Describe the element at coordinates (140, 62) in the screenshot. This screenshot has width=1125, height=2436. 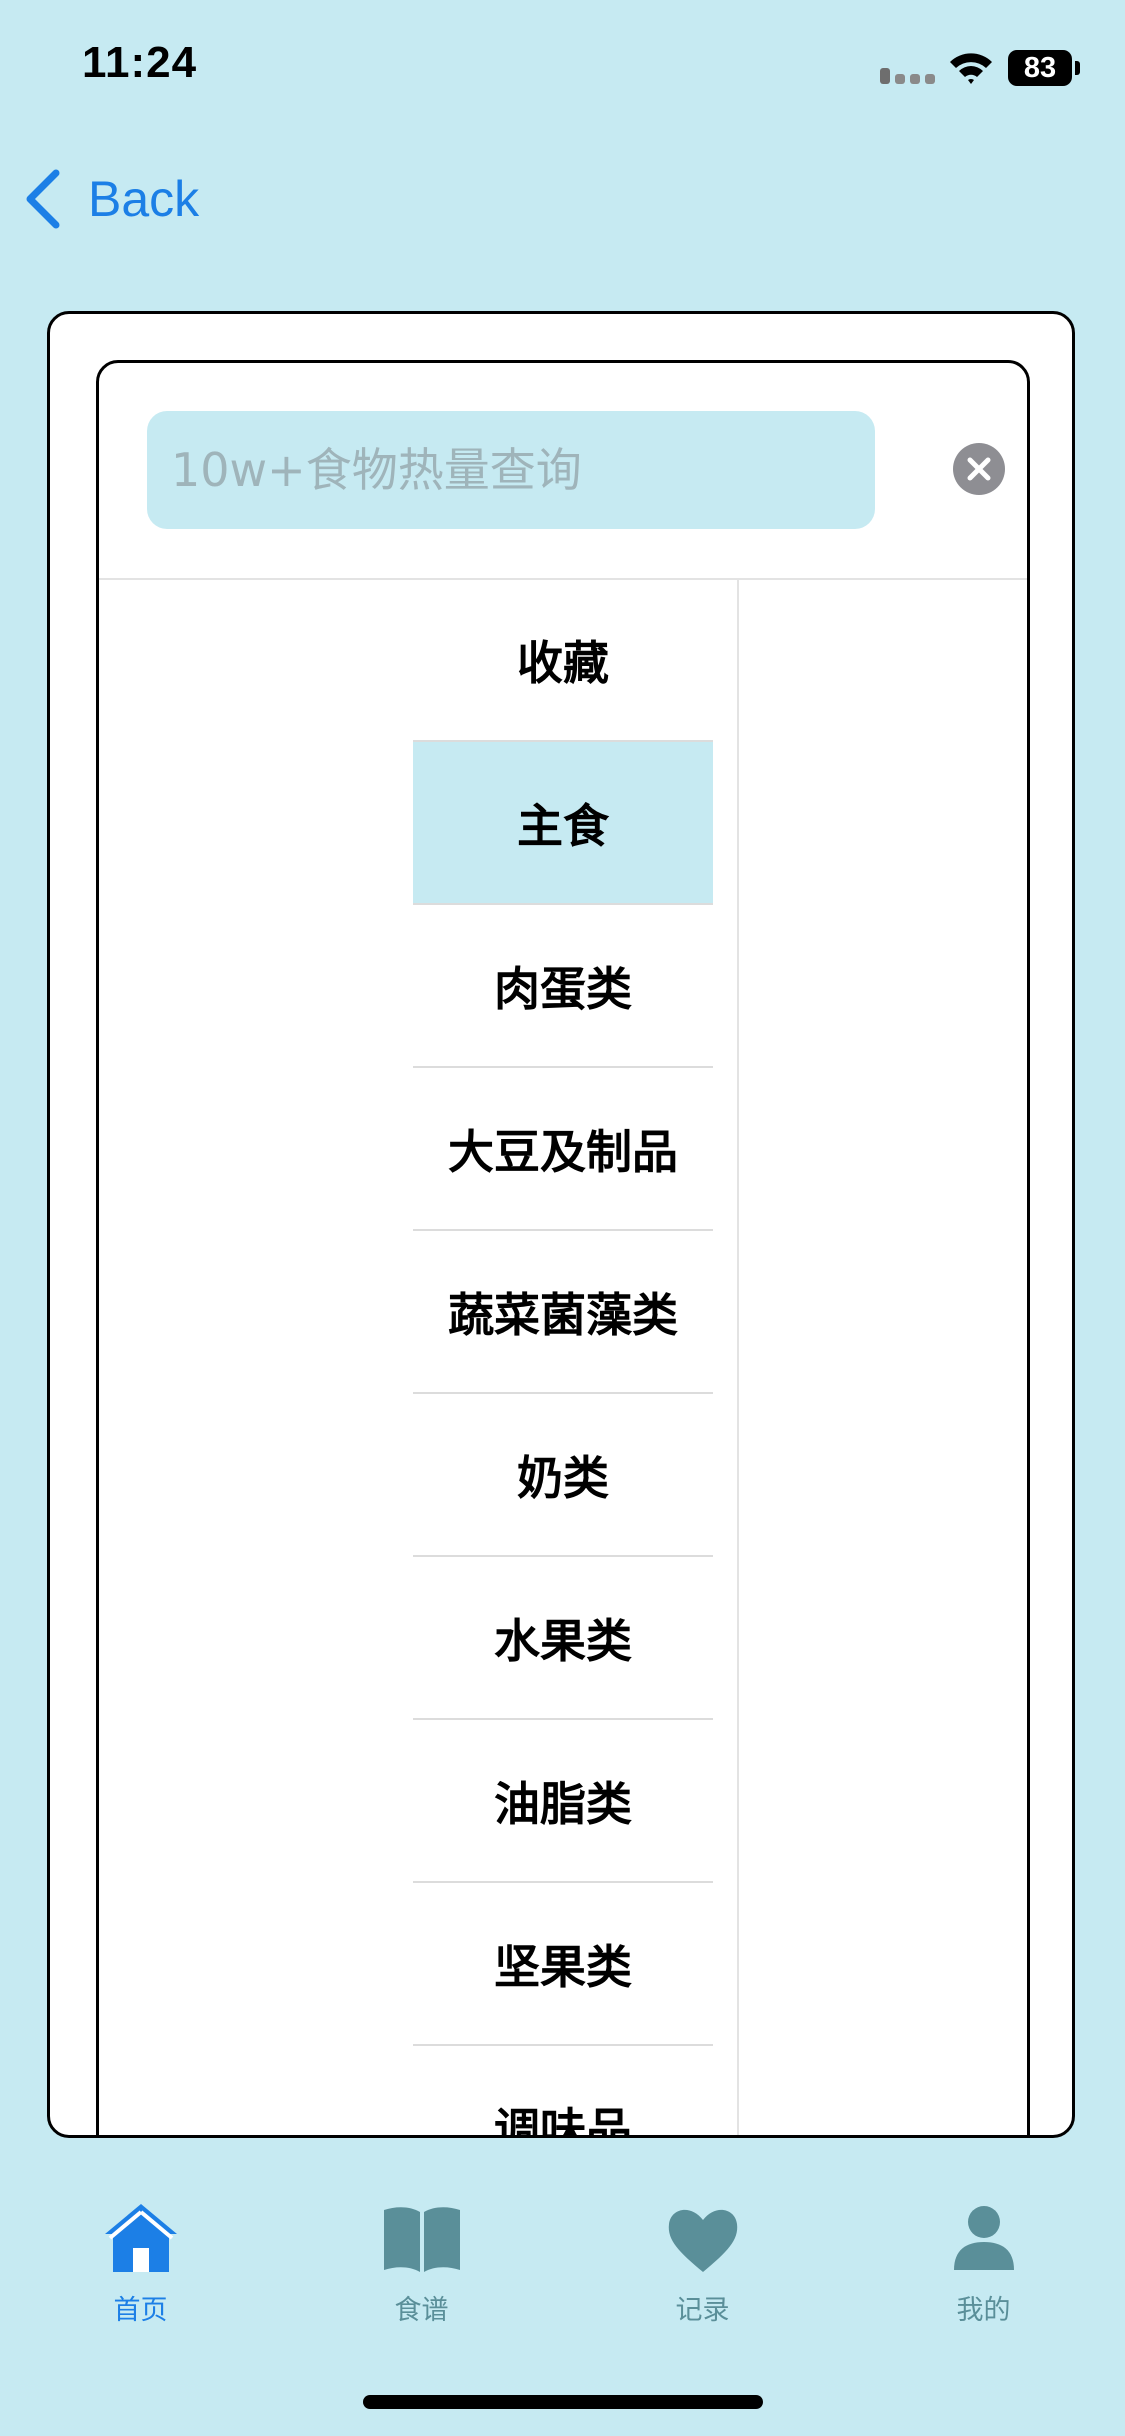
I see `status-time: 11:24` at that location.